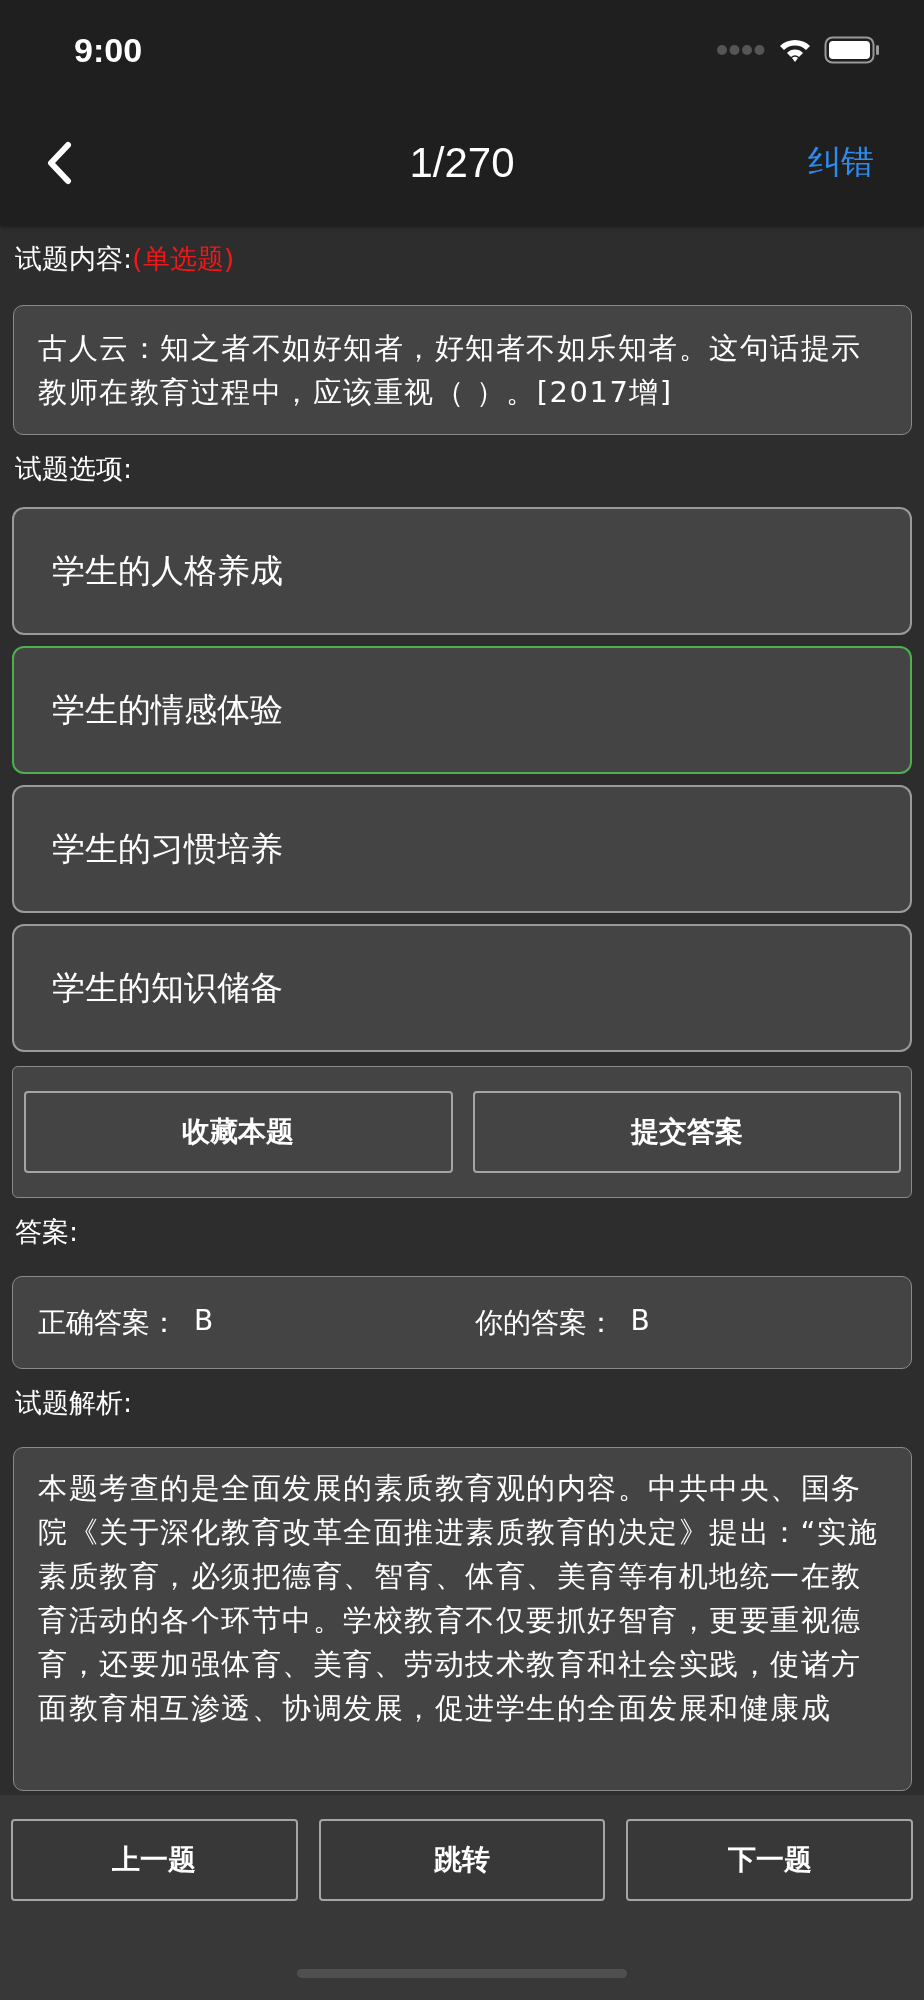  Describe the element at coordinates (462, 988) in the screenshot. I see `option-button: 学生的知识储备` at that location.